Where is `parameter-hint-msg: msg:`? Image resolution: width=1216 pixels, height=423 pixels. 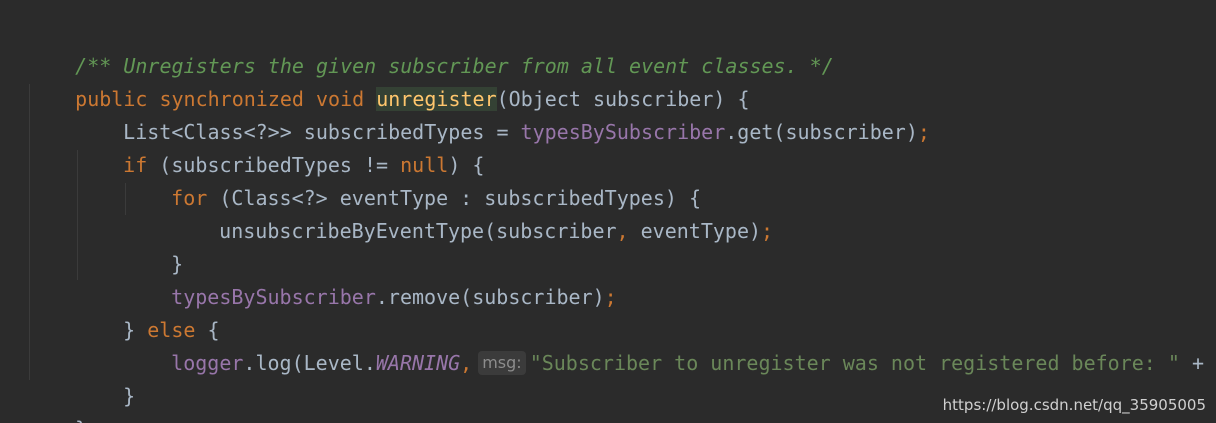
parameter-hint-msg: msg: is located at coordinates (502, 363).